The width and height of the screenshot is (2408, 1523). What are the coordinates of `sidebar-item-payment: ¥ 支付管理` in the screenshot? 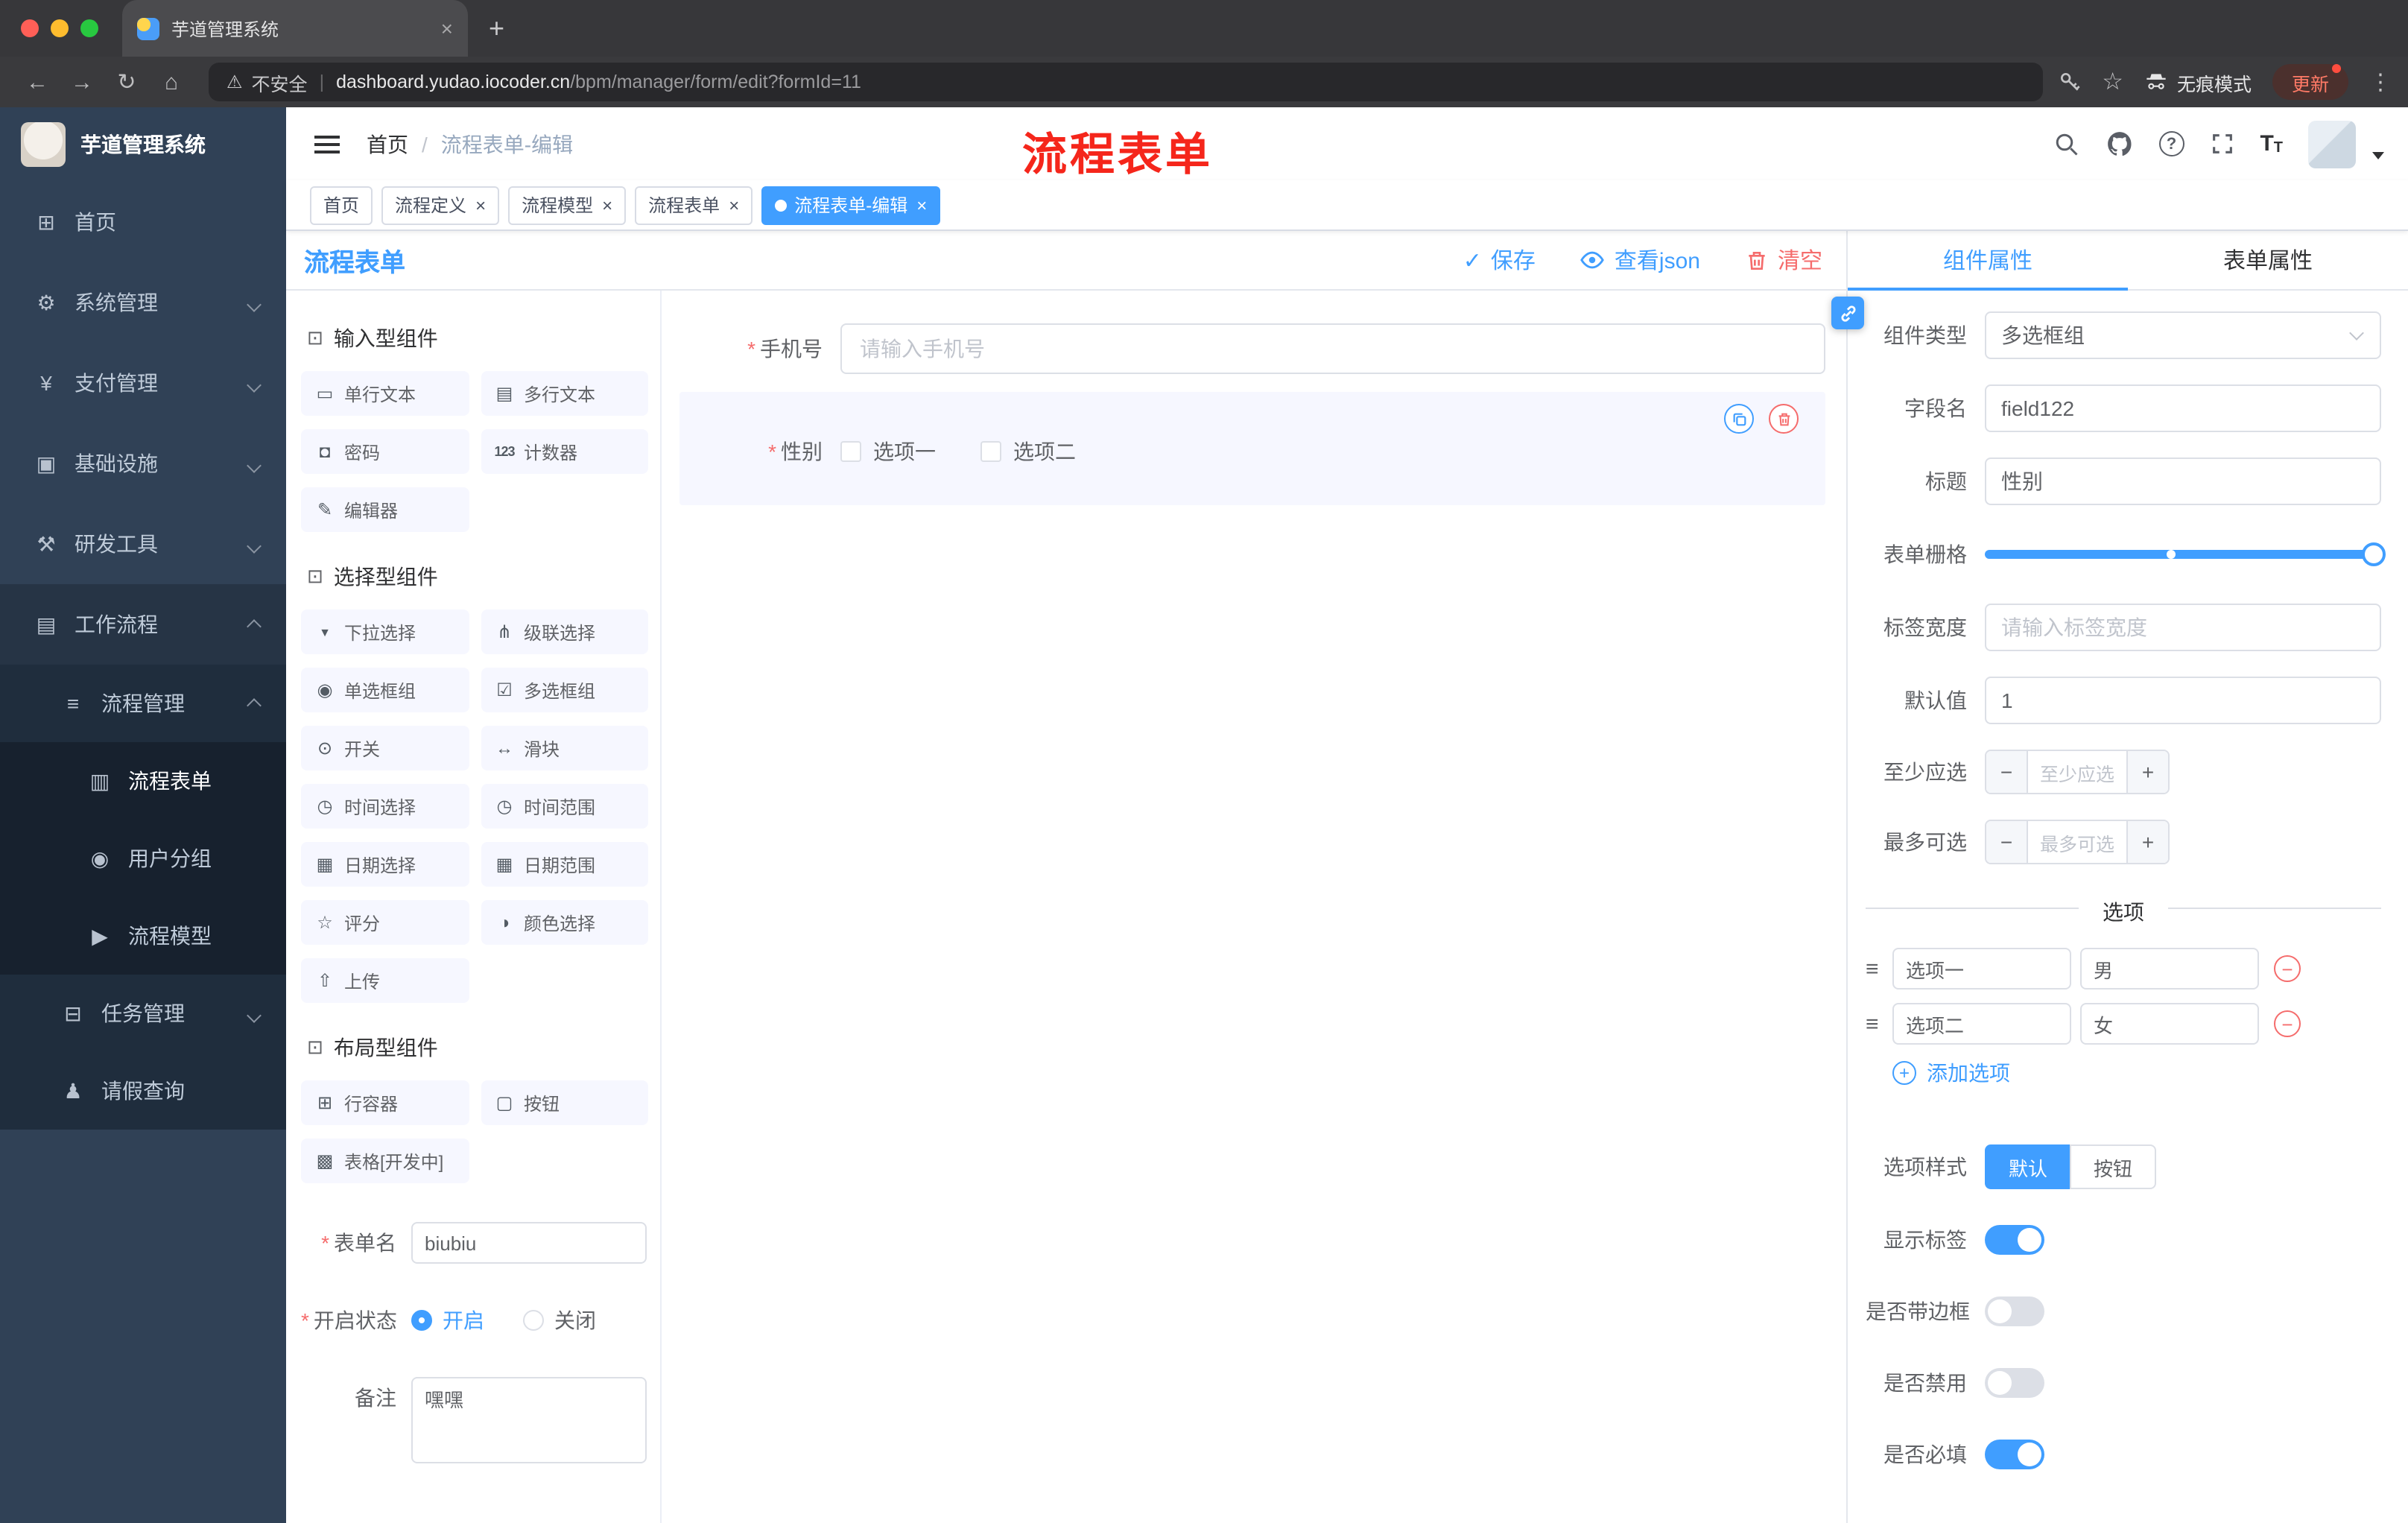 It's located at (143, 383).